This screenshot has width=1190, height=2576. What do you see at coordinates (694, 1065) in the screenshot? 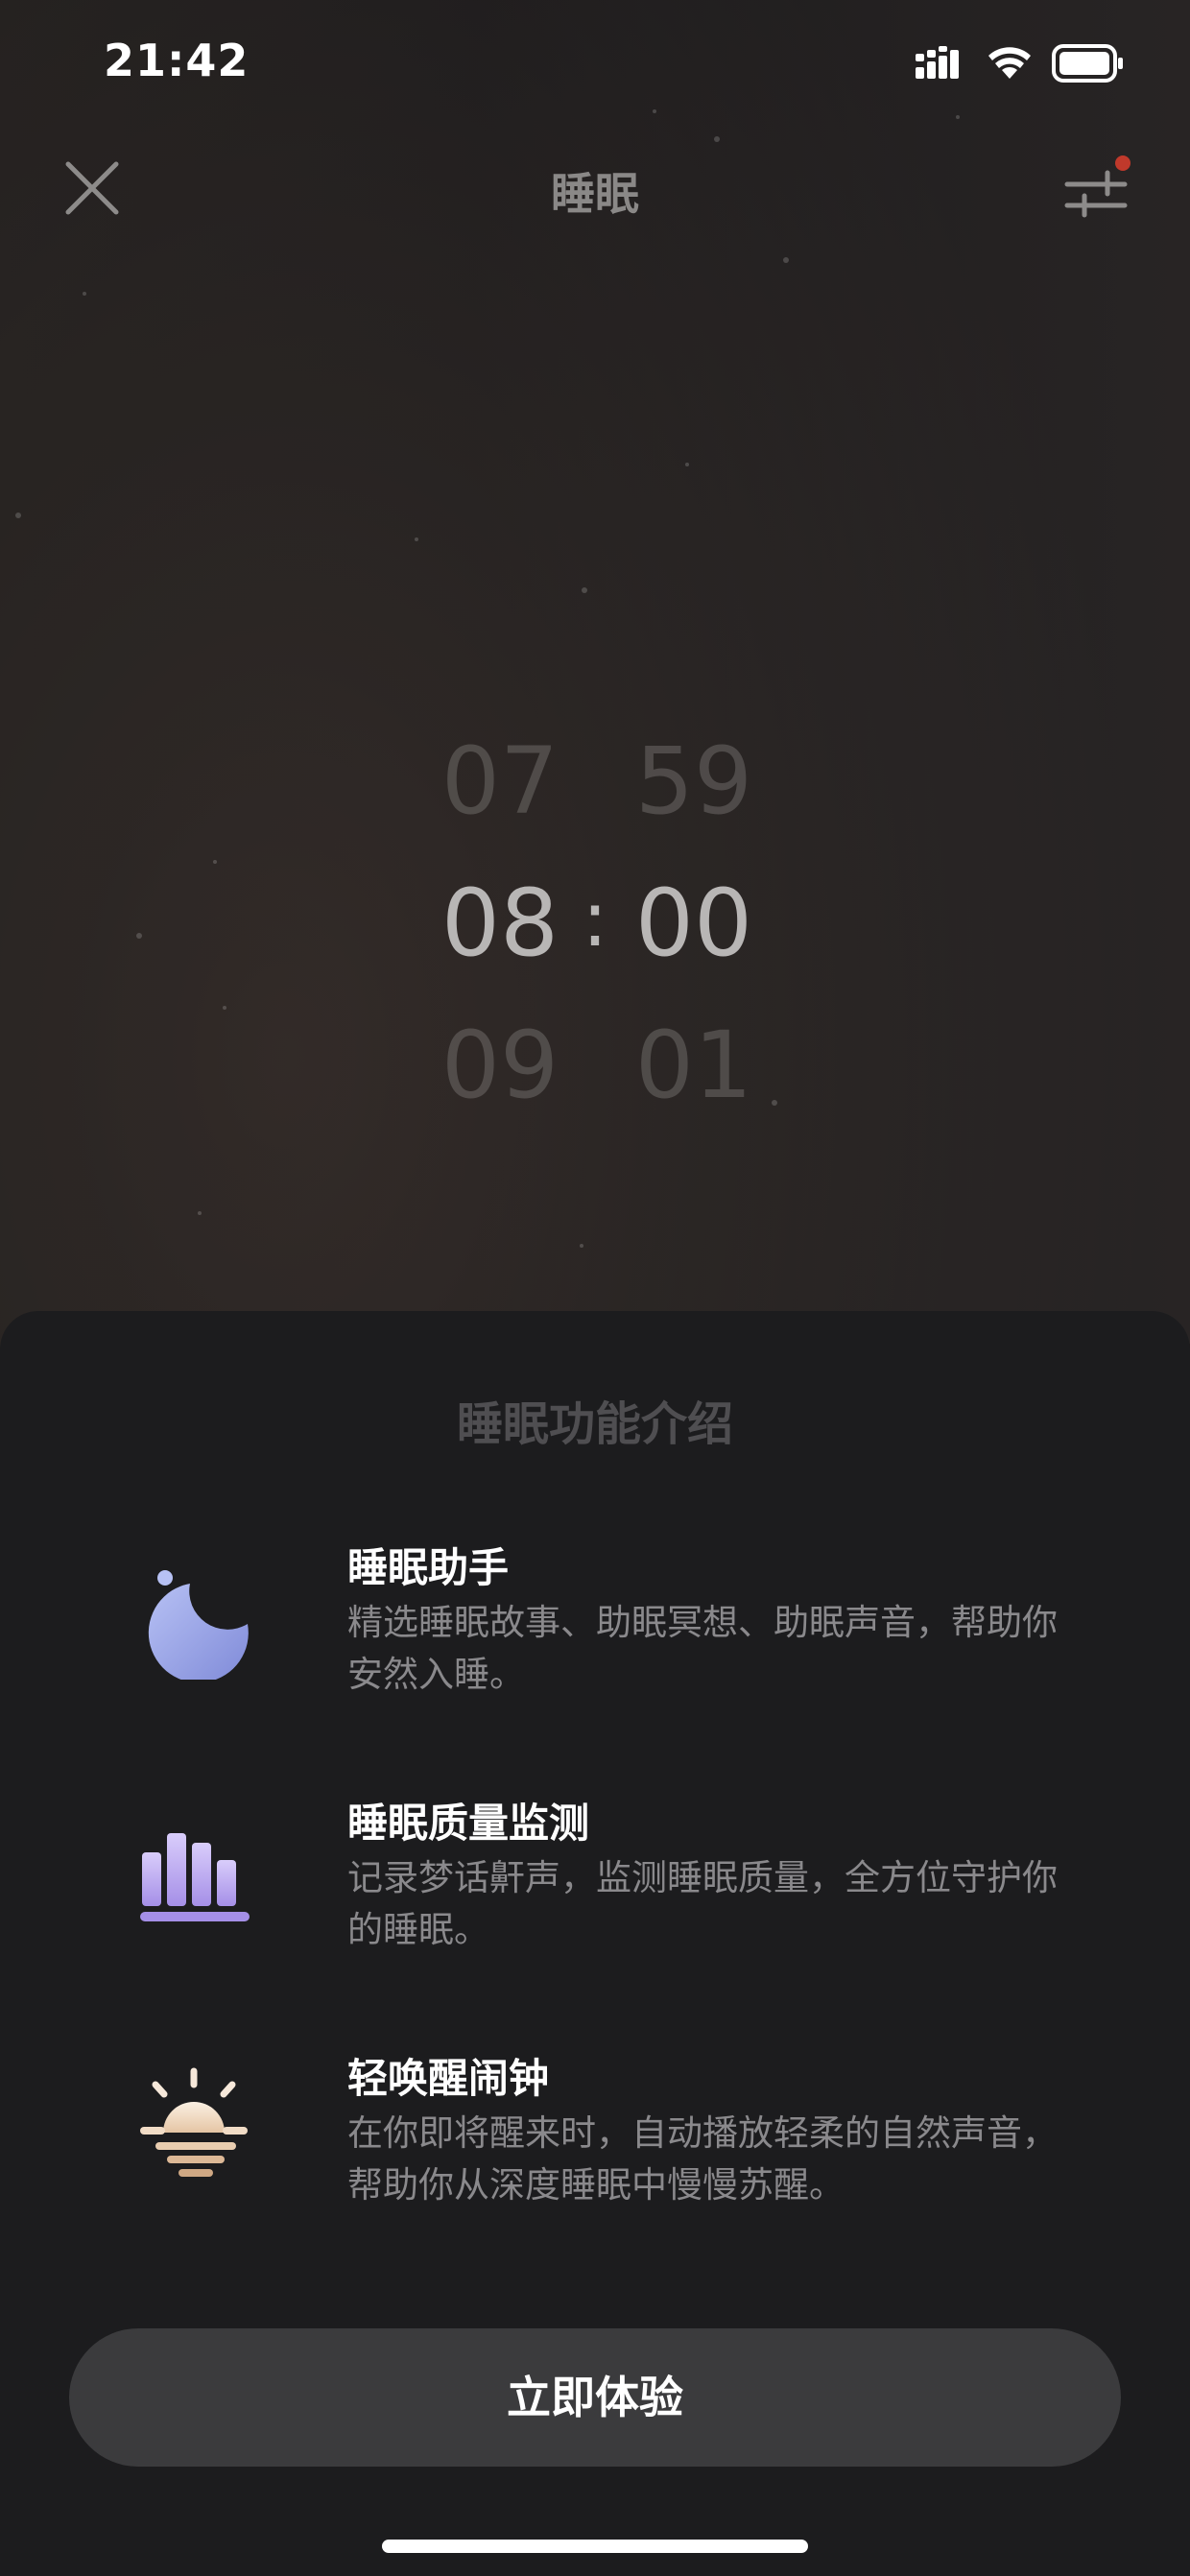
I see `minute-option: 01` at bounding box center [694, 1065].